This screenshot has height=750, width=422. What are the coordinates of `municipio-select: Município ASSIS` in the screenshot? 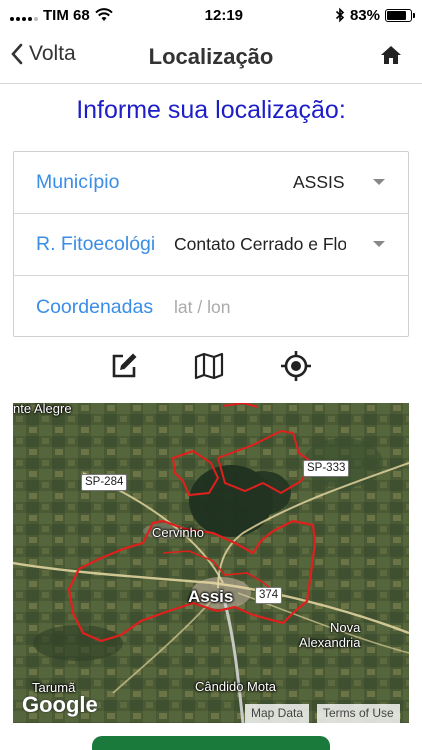 It's located at (211, 183).